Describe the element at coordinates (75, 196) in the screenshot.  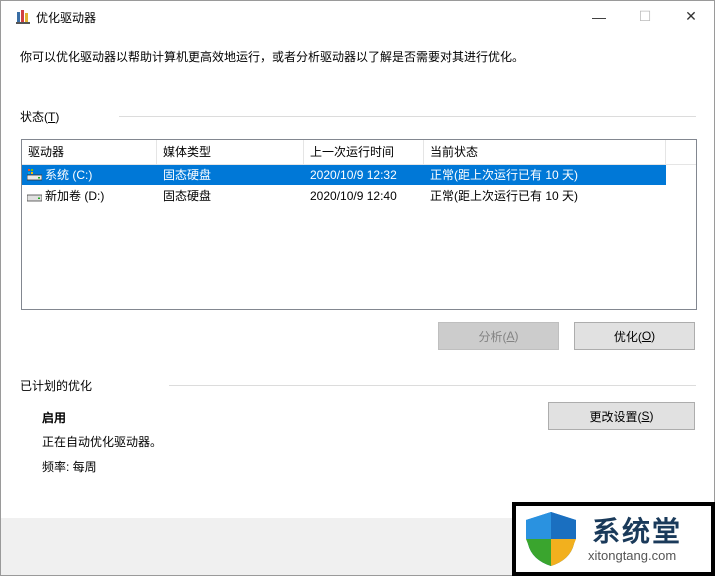
I see `drive-name: 新加卷 (D:)` at that location.